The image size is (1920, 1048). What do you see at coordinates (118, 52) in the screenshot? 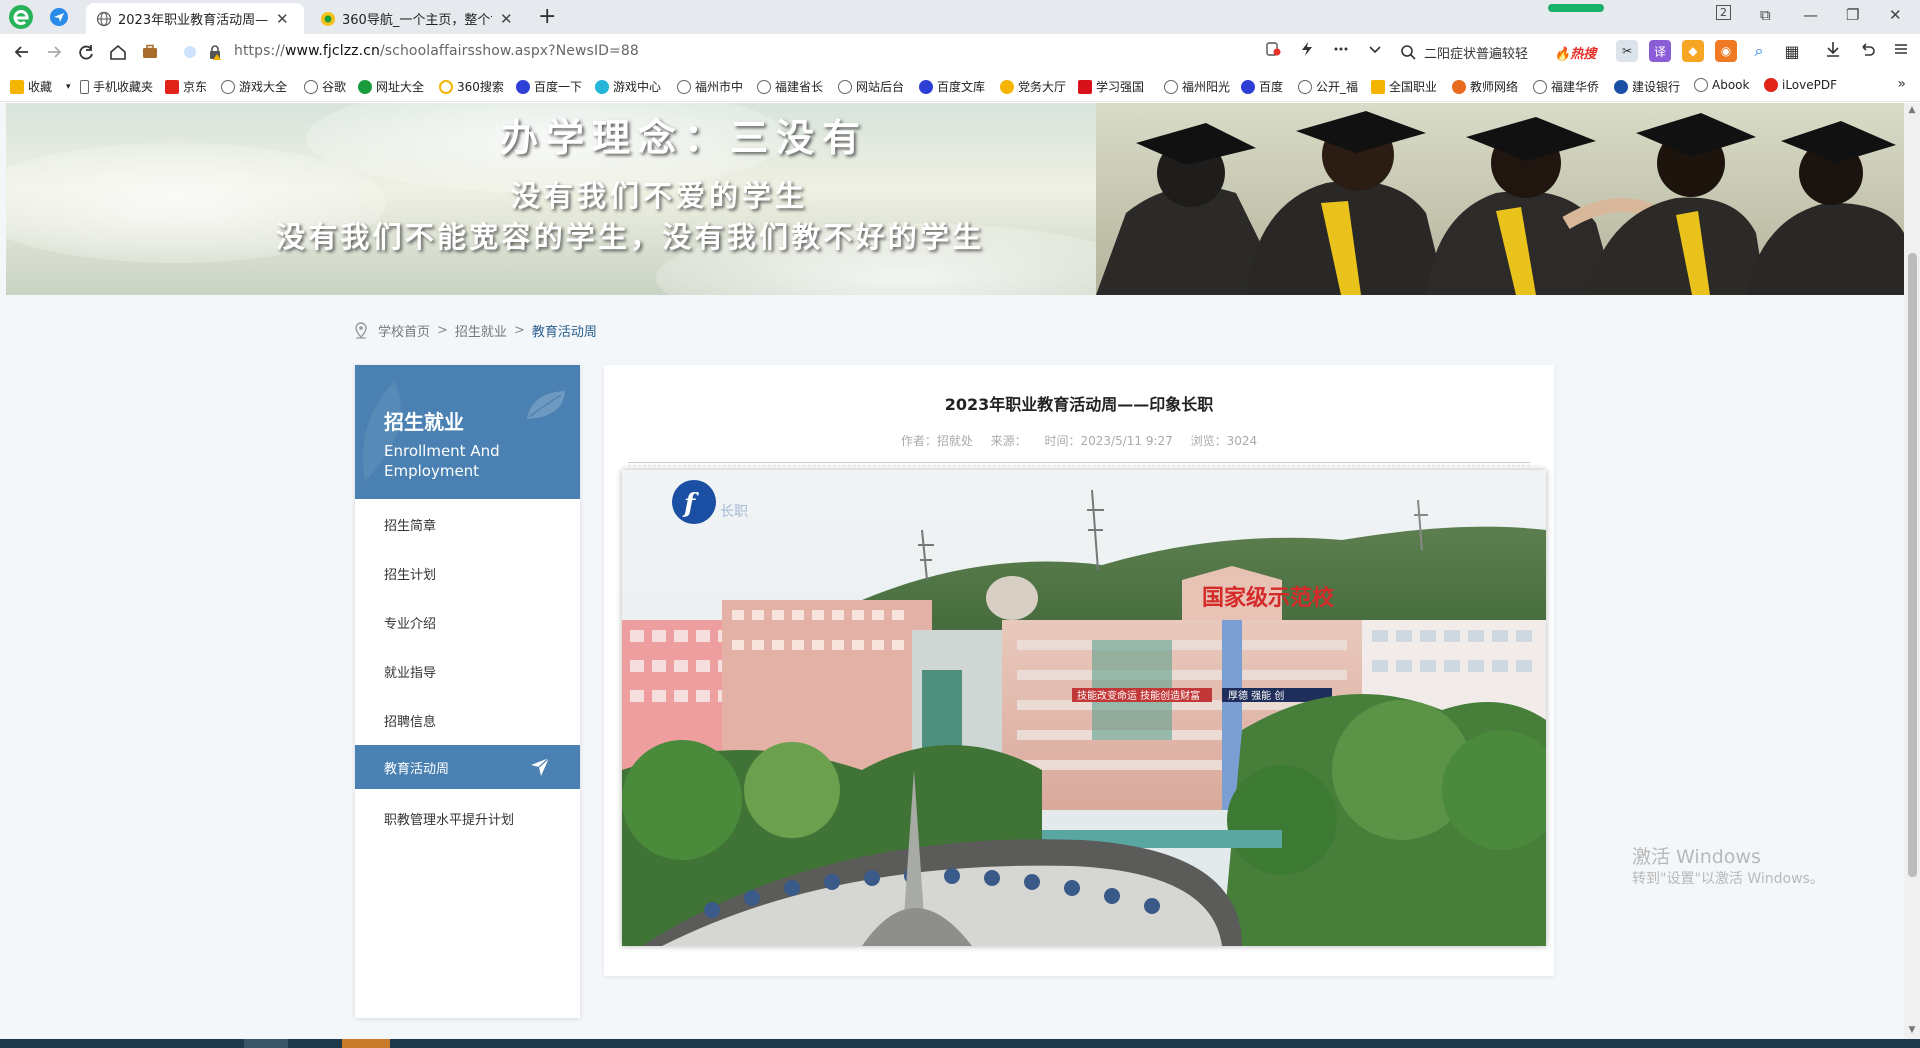
I see `home-icon` at bounding box center [118, 52].